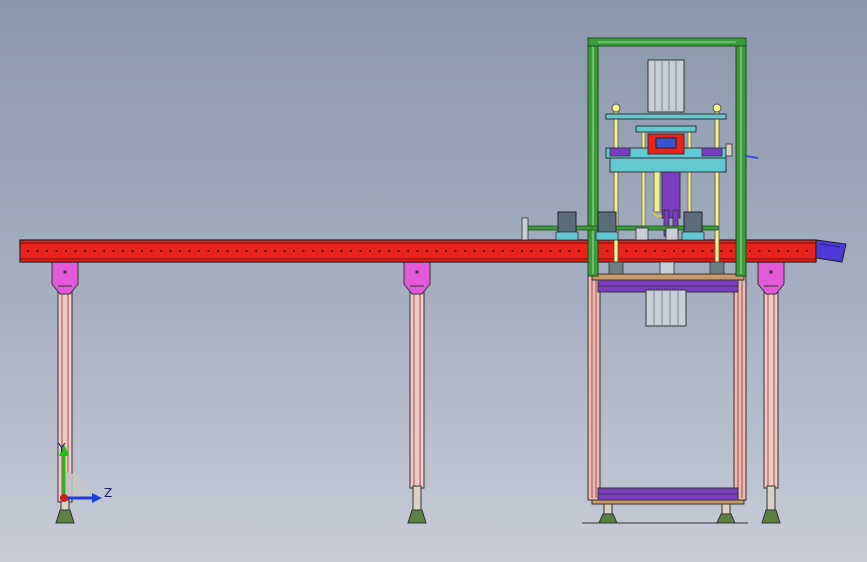 The width and height of the screenshot is (867, 562). Describe the element at coordinates (666, 308) in the screenshot. I see `lower-motor-housing` at that location.